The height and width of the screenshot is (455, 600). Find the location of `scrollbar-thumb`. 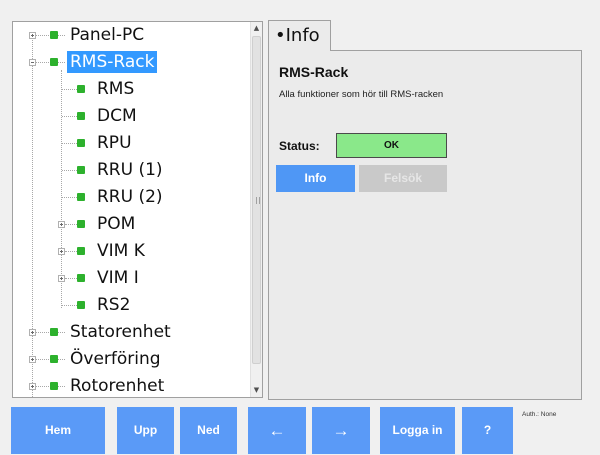

scrollbar-thumb is located at coordinates (256, 200).